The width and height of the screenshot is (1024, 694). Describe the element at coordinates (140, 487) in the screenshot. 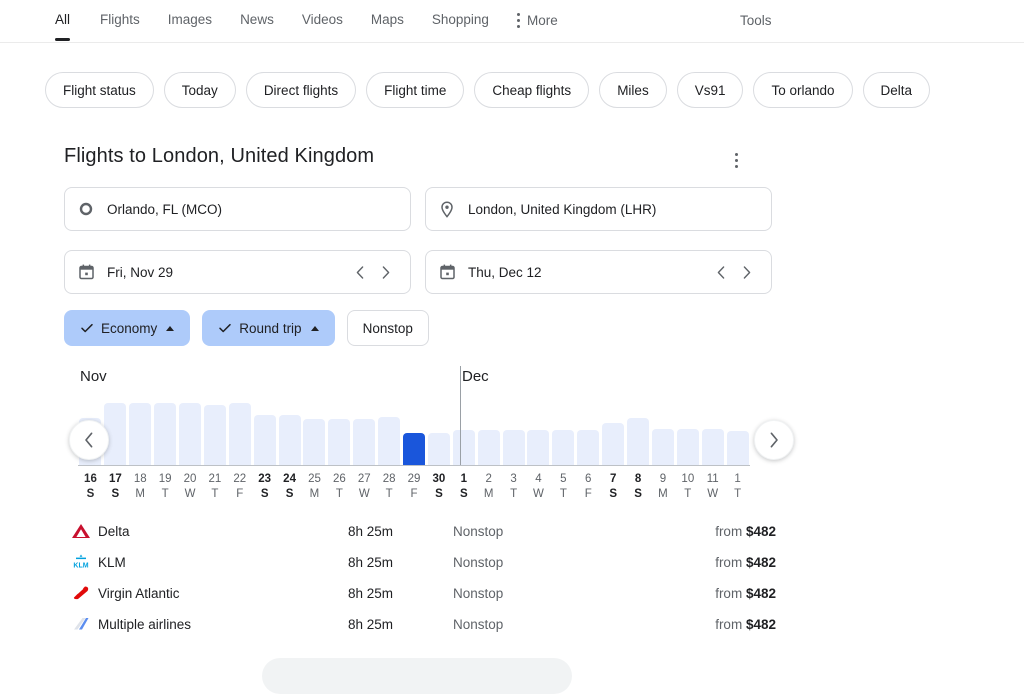

I see `chart-day-label: 18 M` at that location.